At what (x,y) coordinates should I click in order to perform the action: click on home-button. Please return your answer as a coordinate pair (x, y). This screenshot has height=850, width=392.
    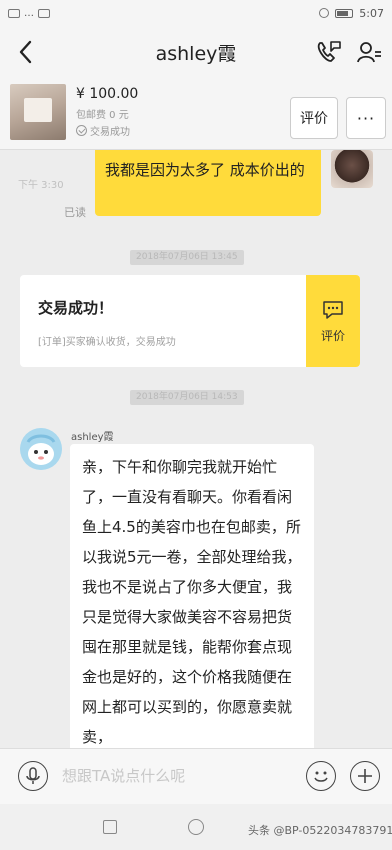
    Looking at the image, I should click on (196, 827).